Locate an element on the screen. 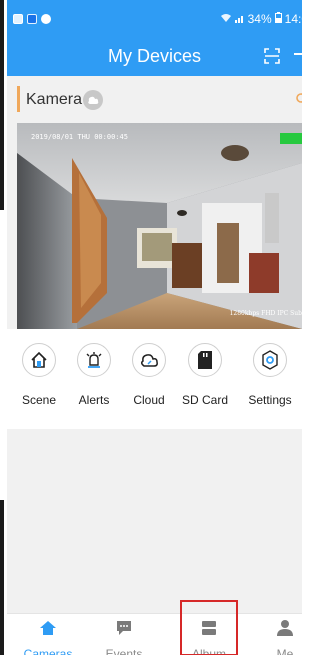  cloud-icon is located at coordinates (149, 360).